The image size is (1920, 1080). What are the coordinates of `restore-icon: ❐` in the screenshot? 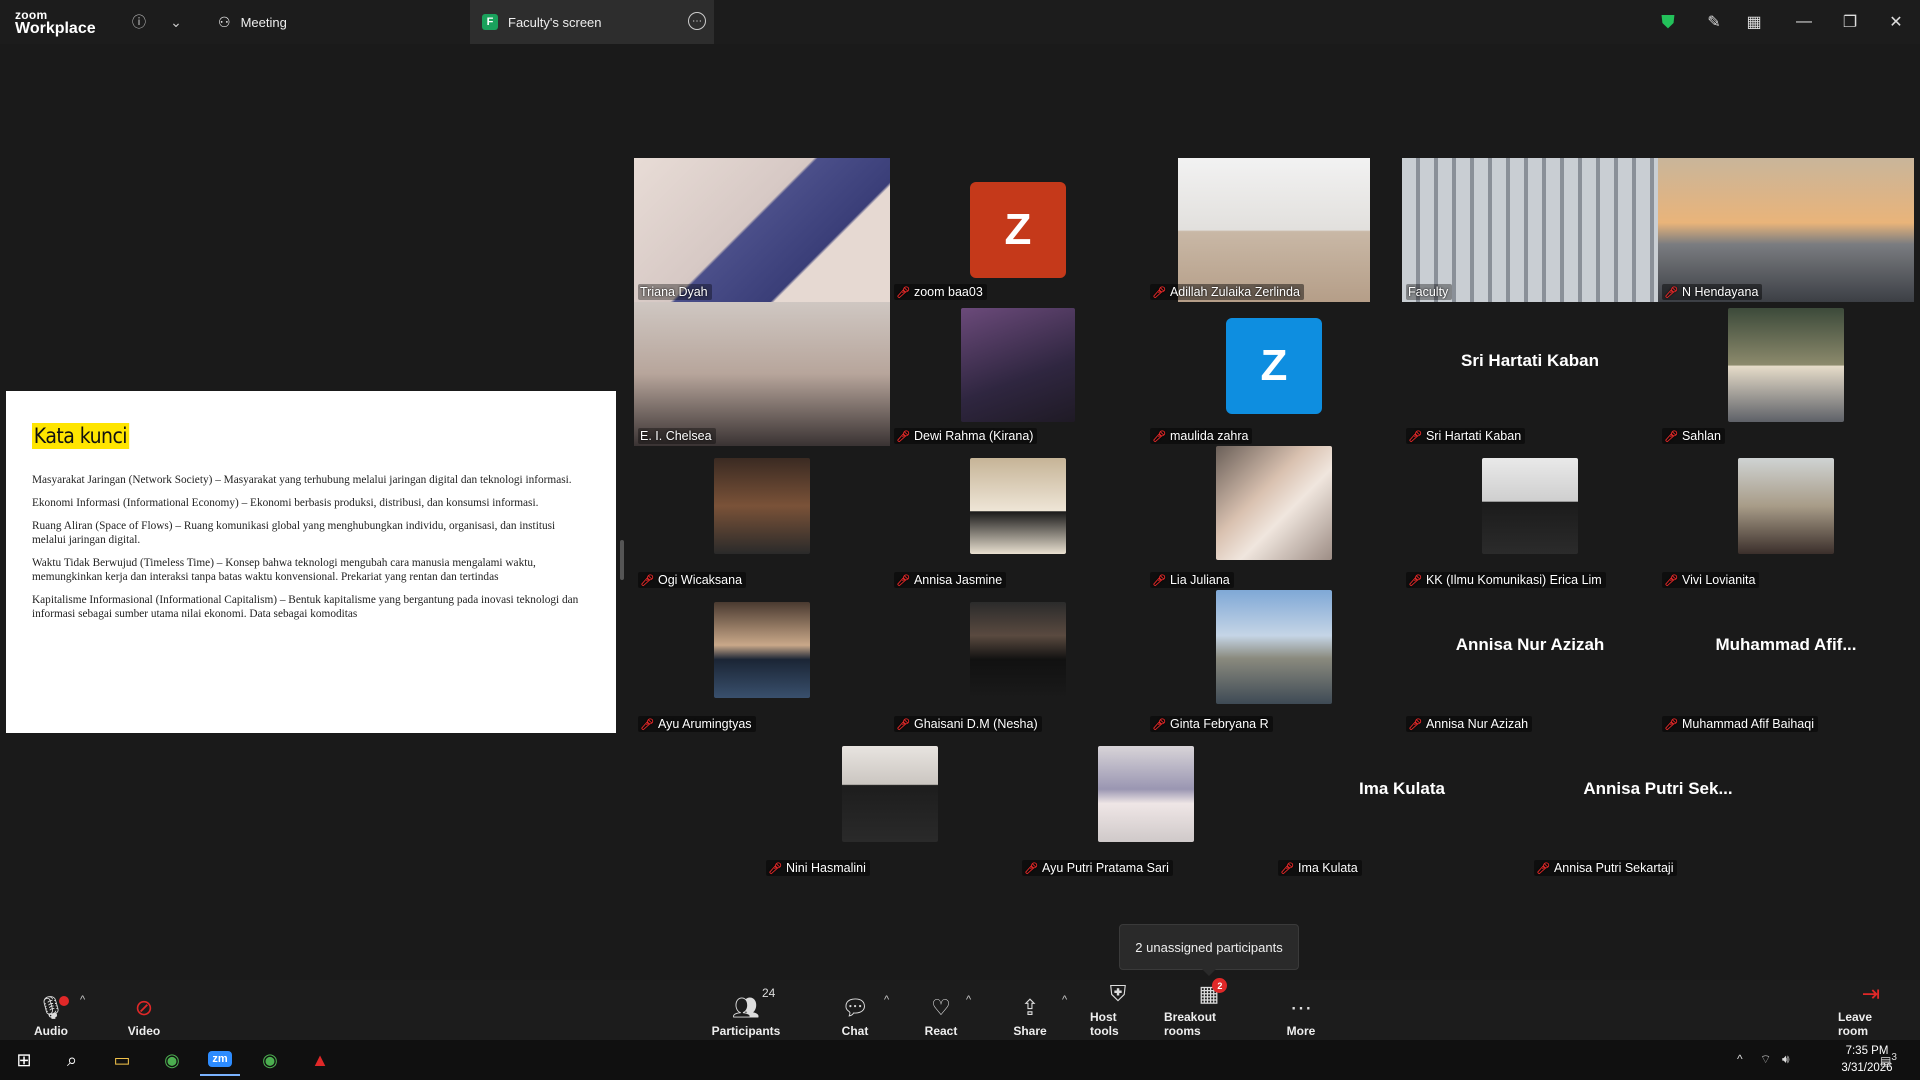 It's located at (1850, 22).